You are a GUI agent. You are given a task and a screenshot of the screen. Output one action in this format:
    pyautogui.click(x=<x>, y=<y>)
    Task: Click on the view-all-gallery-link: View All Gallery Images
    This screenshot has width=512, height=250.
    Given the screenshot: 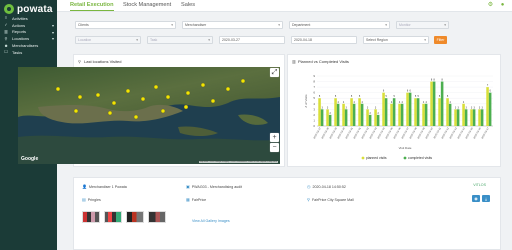 What is the action you would take?
    pyautogui.click(x=211, y=221)
    